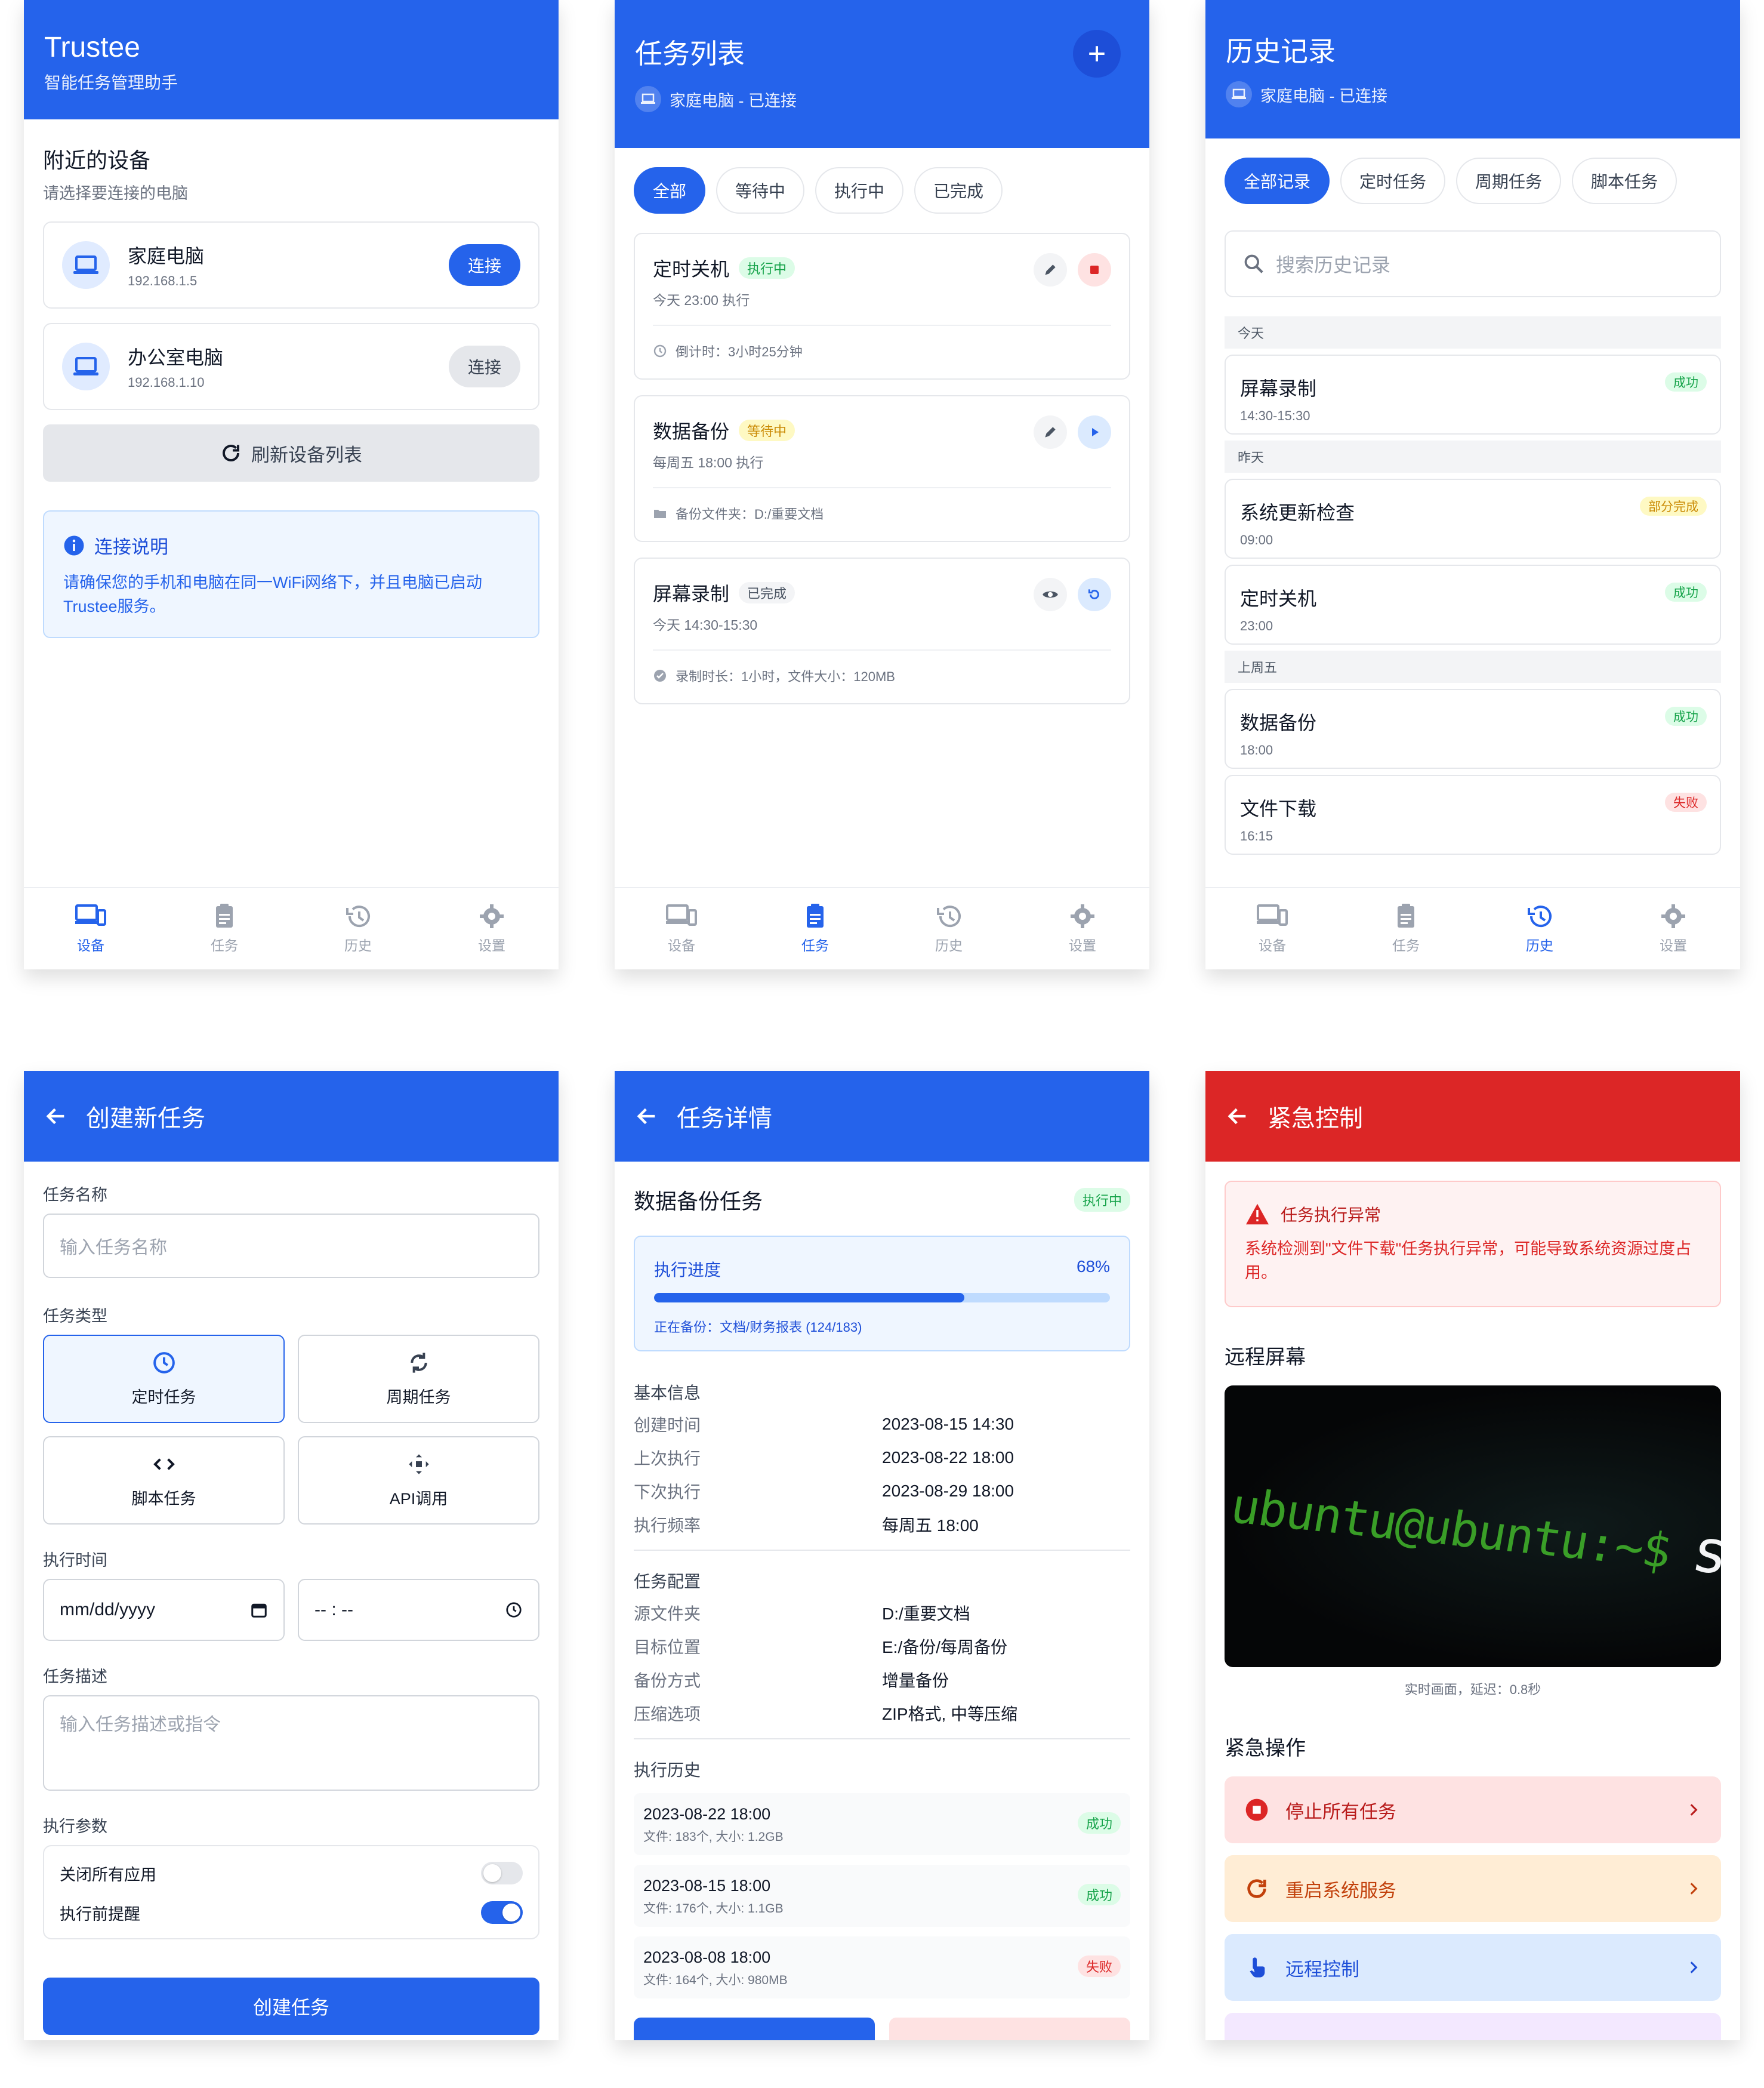 The image size is (1764, 2088). I want to click on history-item: 数据备份 18:00 成功, so click(1473, 729).